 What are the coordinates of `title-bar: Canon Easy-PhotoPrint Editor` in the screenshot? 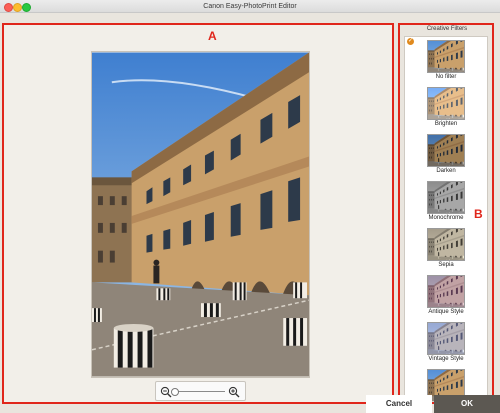 It's located at (250, 6).